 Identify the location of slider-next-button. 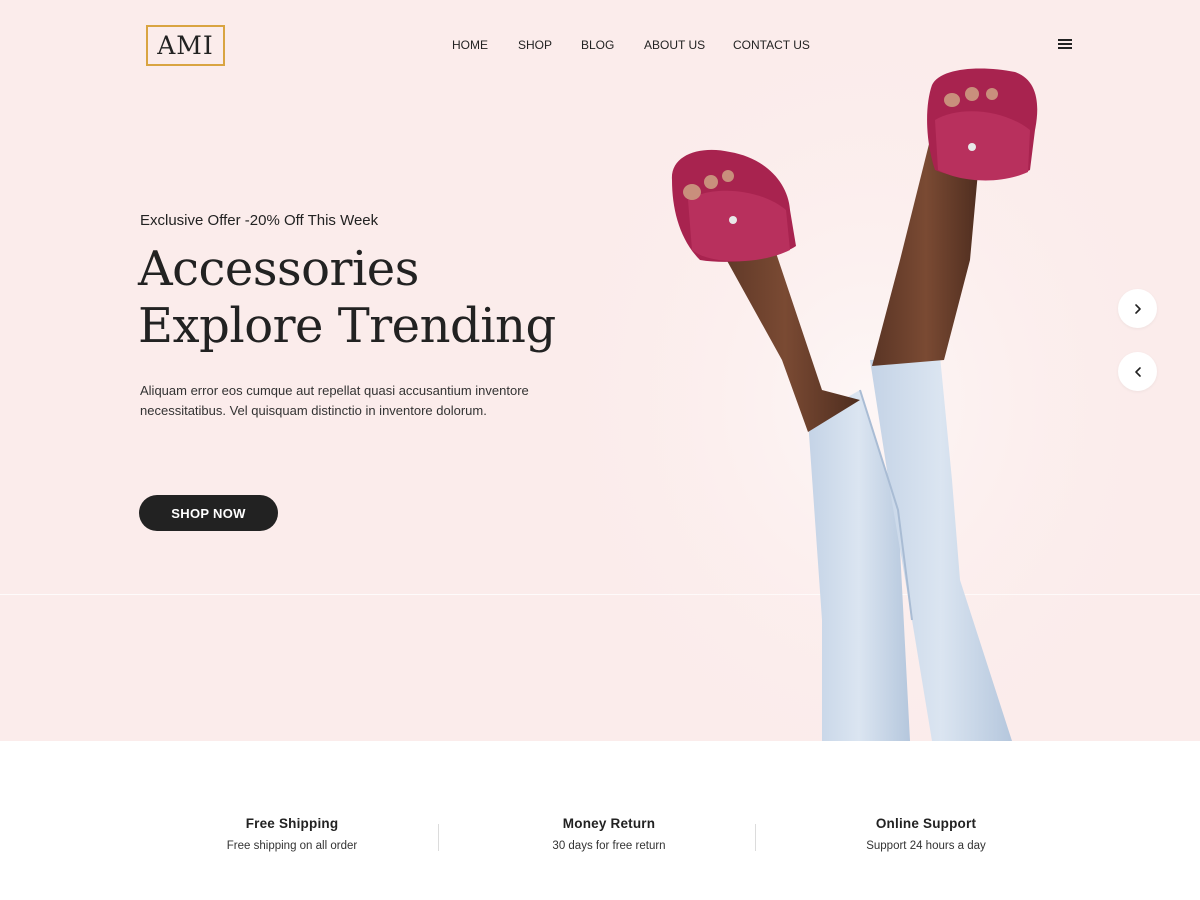
(1137, 308).